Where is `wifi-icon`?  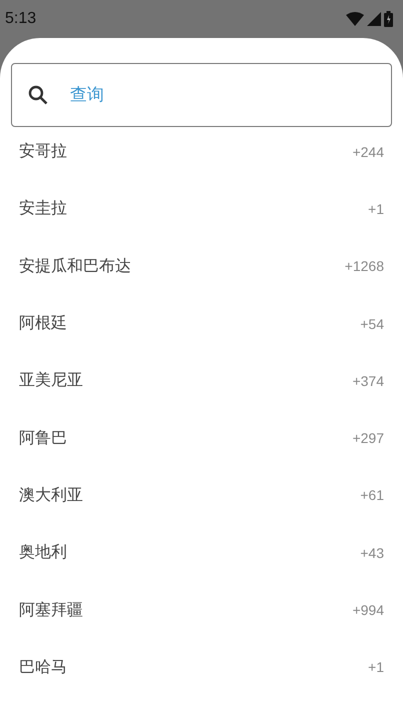 wifi-icon is located at coordinates (355, 19).